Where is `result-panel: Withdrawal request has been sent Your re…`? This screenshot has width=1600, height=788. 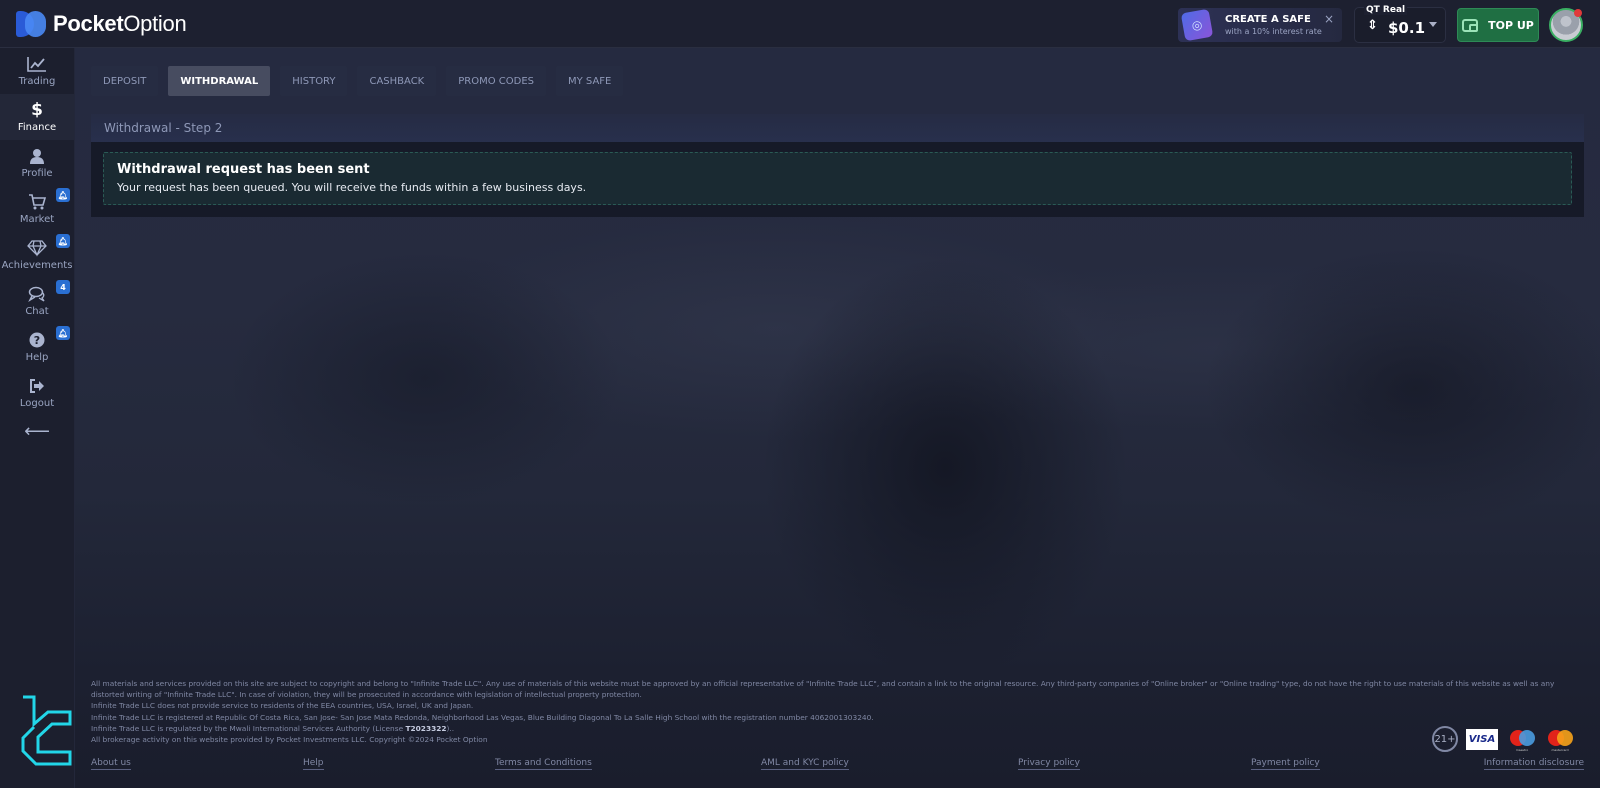
result-panel: Withdrawal request has been sent Your re… is located at coordinates (837, 179).